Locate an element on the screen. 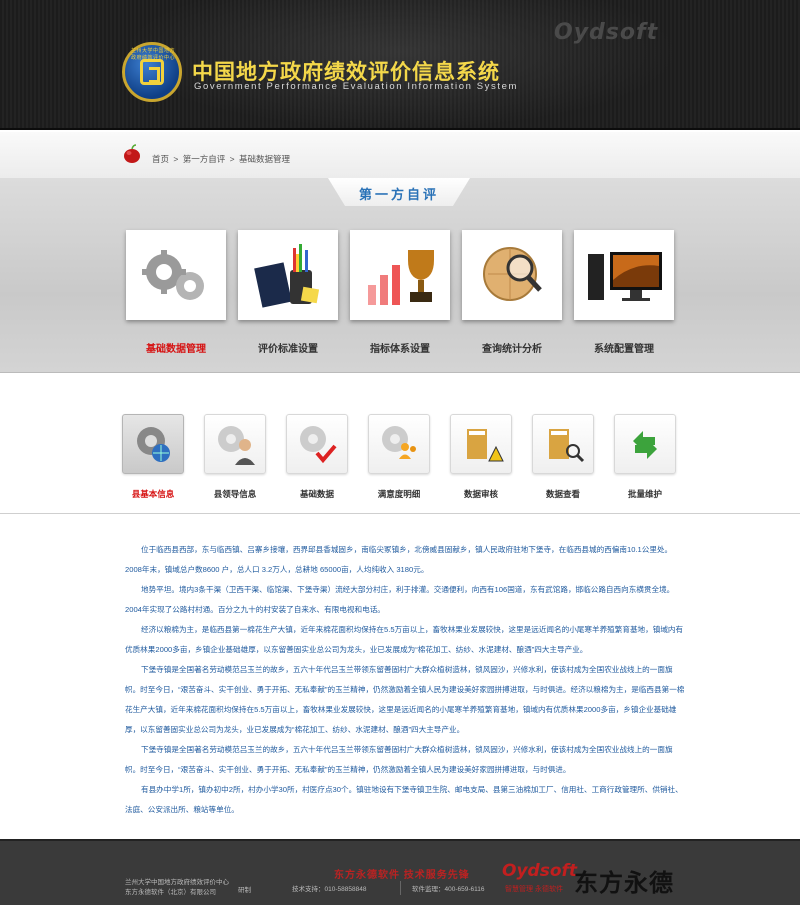 This screenshot has height=905, width=800. module-card-statistics is located at coordinates (517, 271).